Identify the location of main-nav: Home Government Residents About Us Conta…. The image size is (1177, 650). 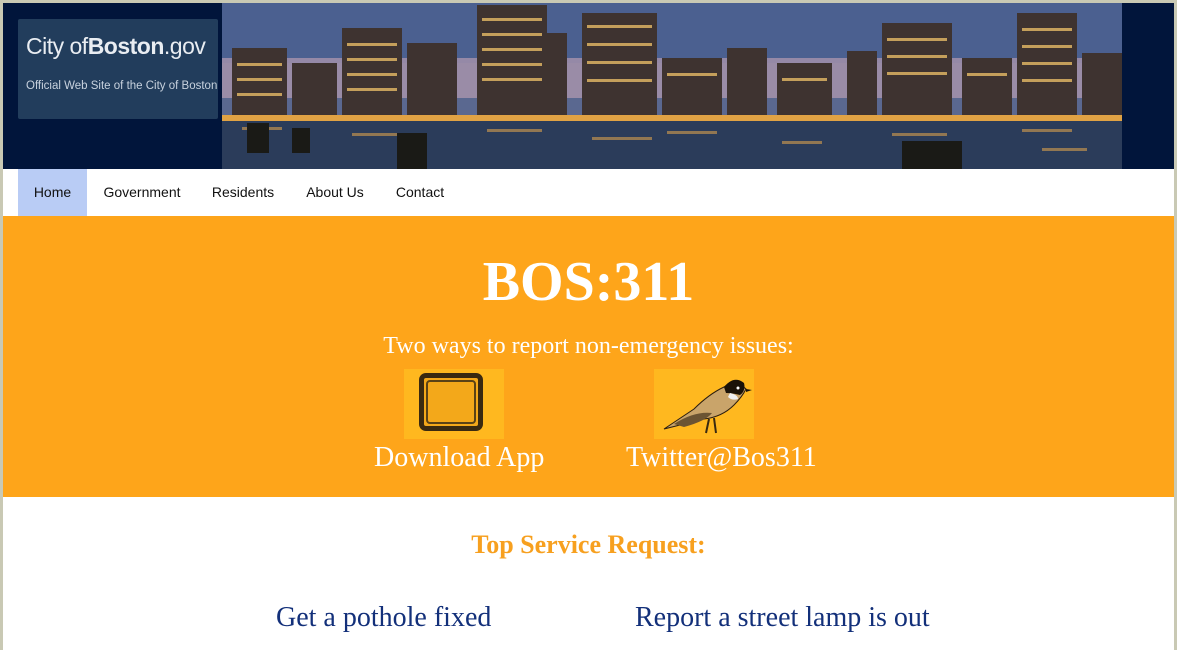
(588, 192).